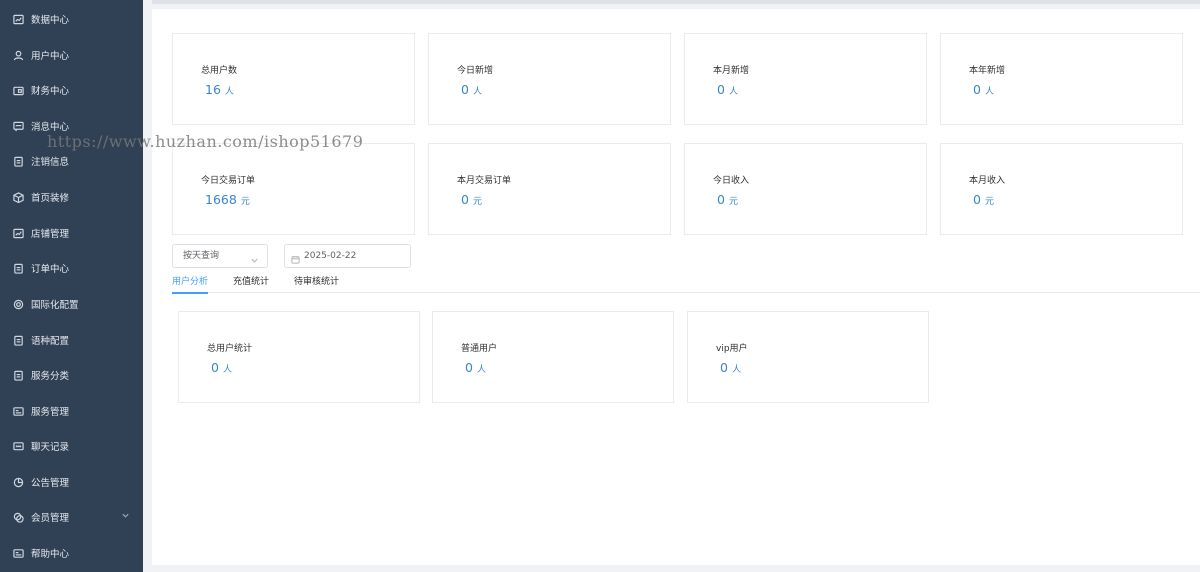 This screenshot has width=1200, height=572. I want to click on sidebar-item-label: 语种配置, so click(50, 341).